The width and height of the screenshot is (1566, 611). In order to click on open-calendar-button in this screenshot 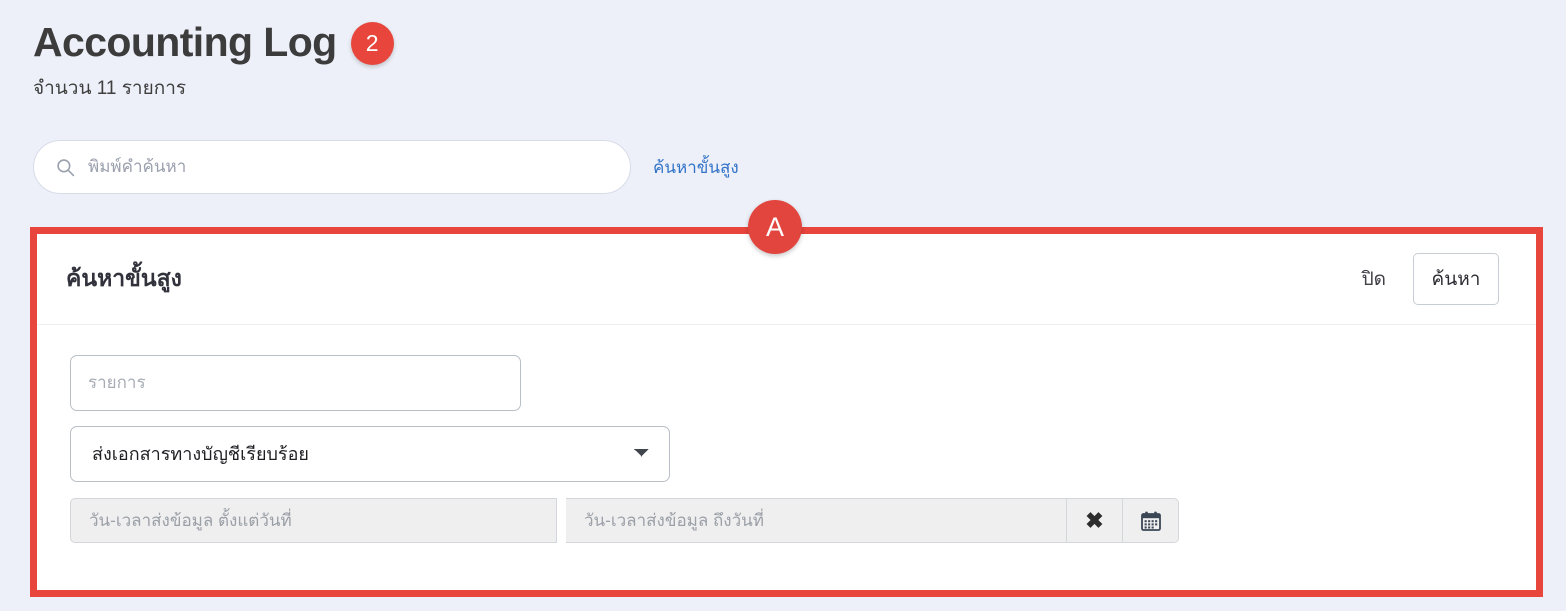, I will do `click(1151, 520)`.